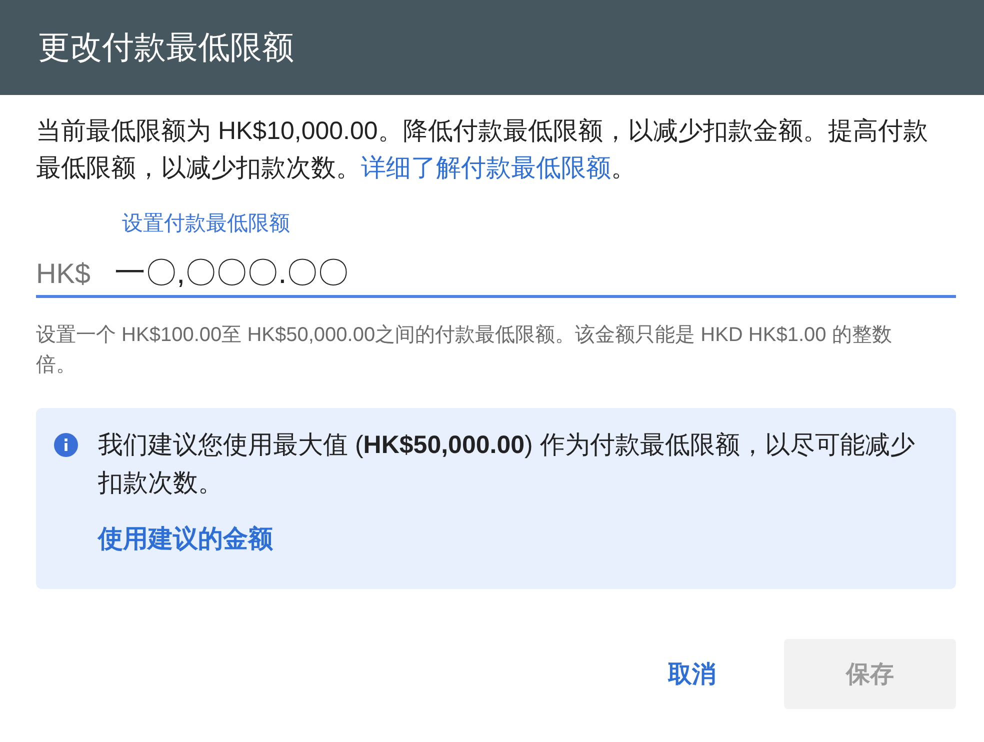  I want to click on intro-text: 当前最低限额为 HK$10,000.00。降低付款最低限额，以减少扣款金额。提高付款最低限额，以减少扣款次数。详细了解付款最低限额。, so click(482, 150).